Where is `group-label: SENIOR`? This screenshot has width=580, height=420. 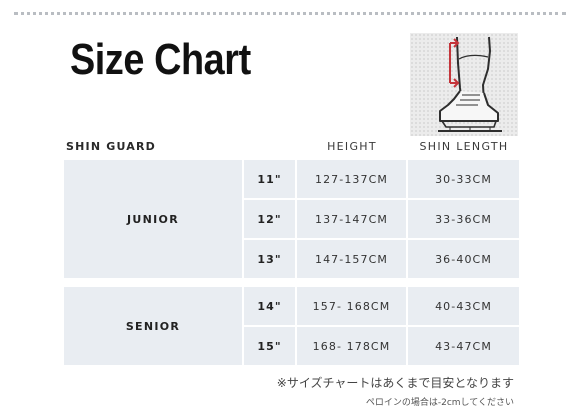
group-label: SENIOR is located at coordinates (153, 326).